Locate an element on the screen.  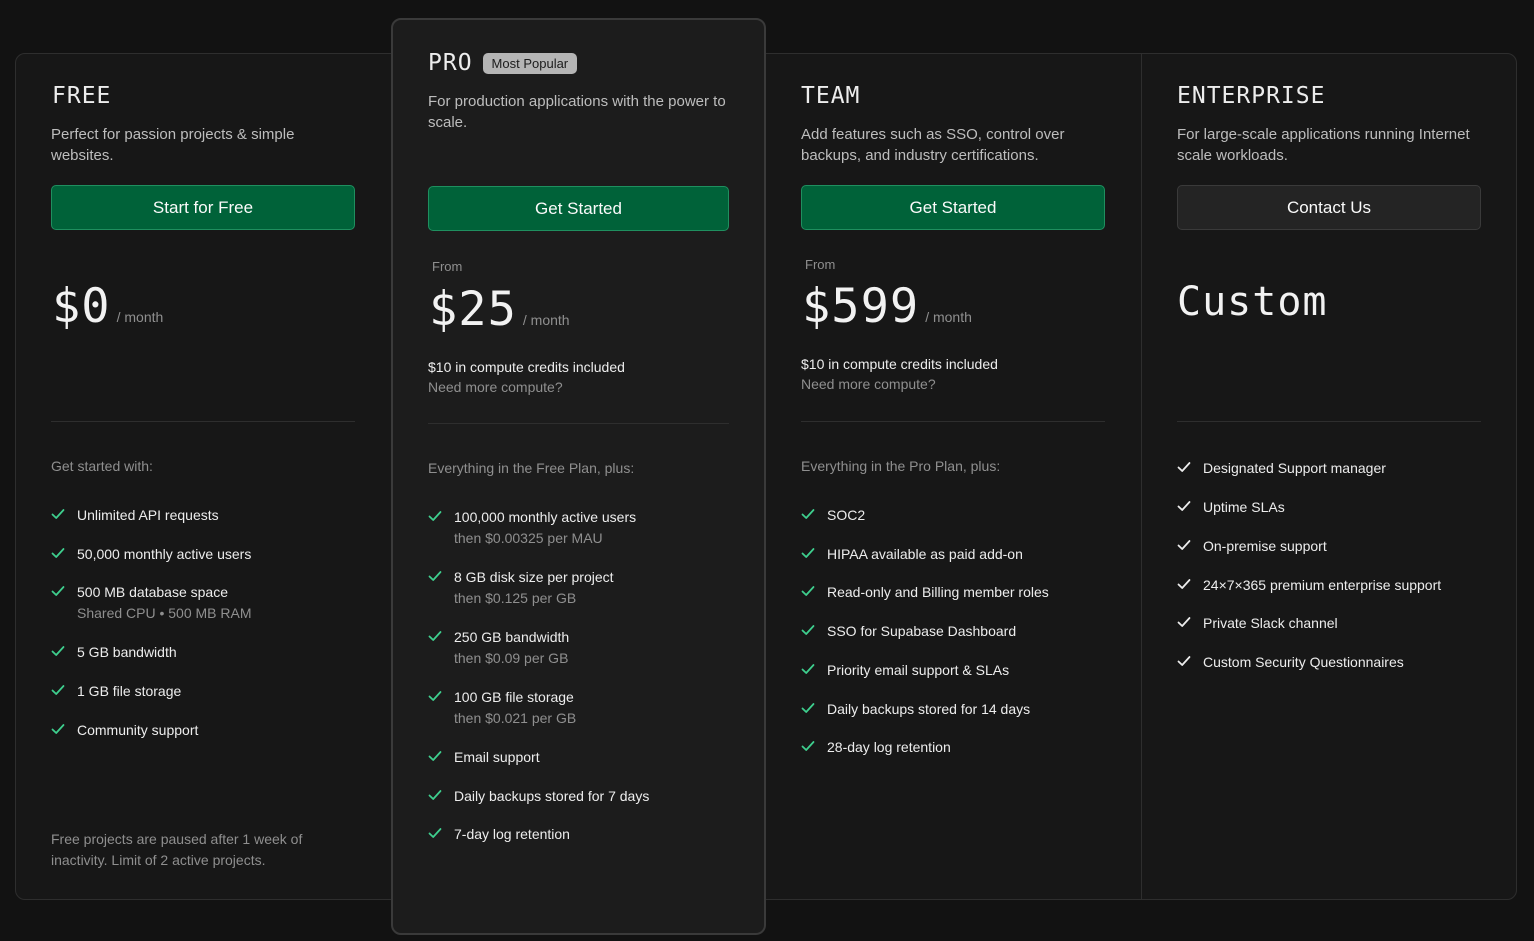
feature-text: 7-day log retention is located at coordinates (512, 834).